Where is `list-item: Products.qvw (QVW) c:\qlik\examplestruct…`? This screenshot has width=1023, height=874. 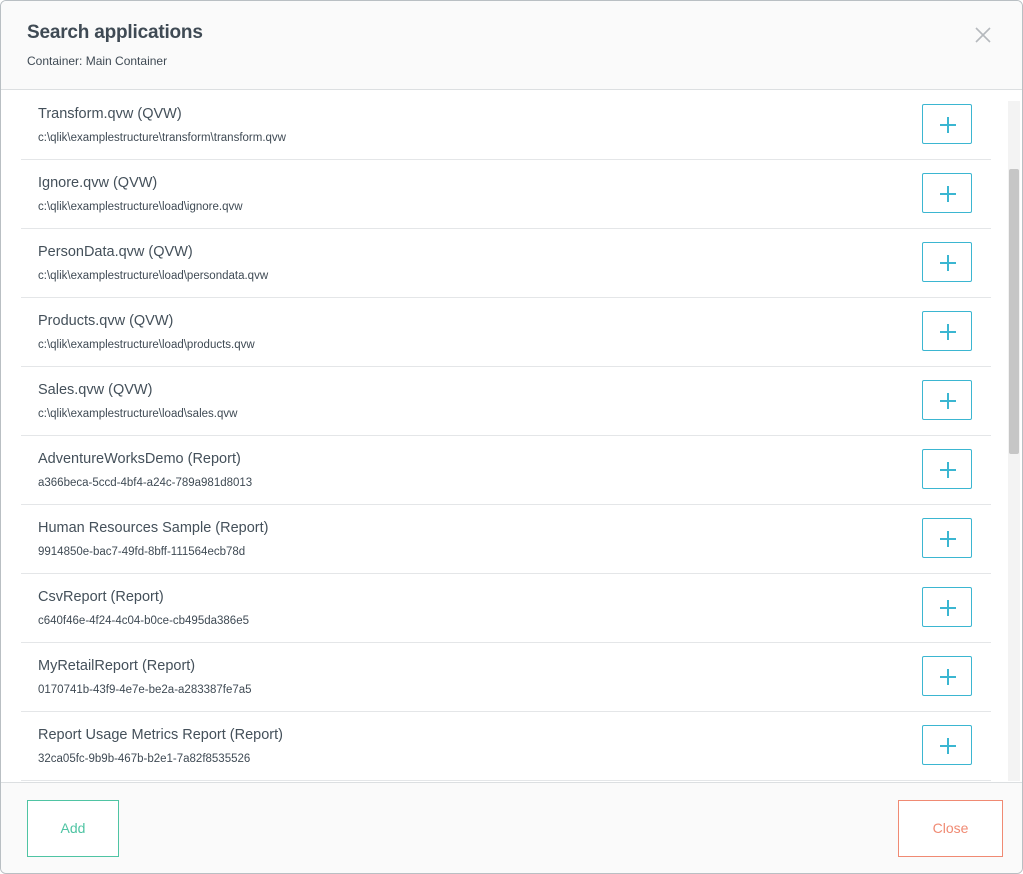 list-item: Products.qvw (QVW) c:\qlik\examplestruct… is located at coordinates (506, 332).